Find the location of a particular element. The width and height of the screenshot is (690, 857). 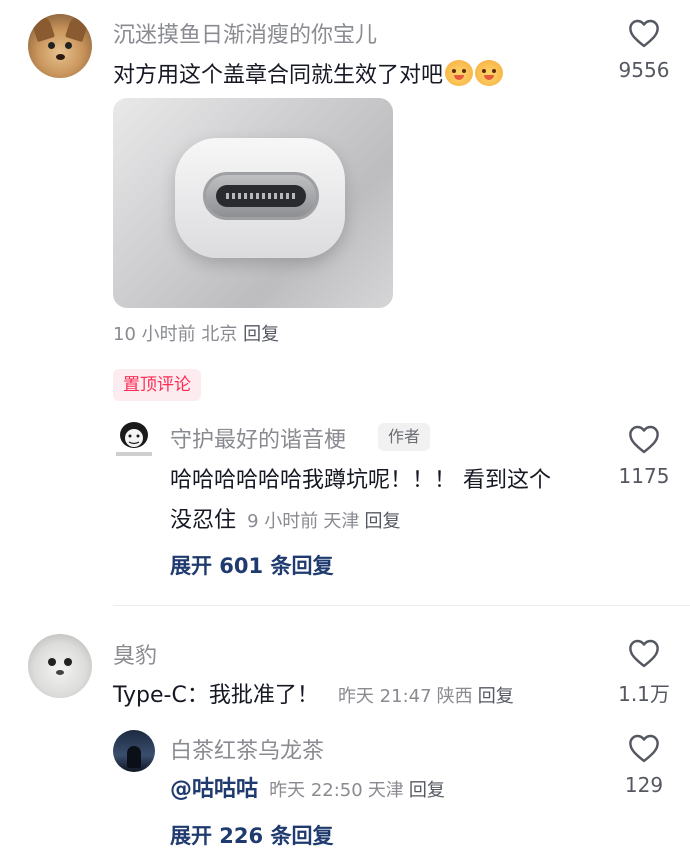

reply-username: 守护最好的谐音梗 is located at coordinates (258, 438).